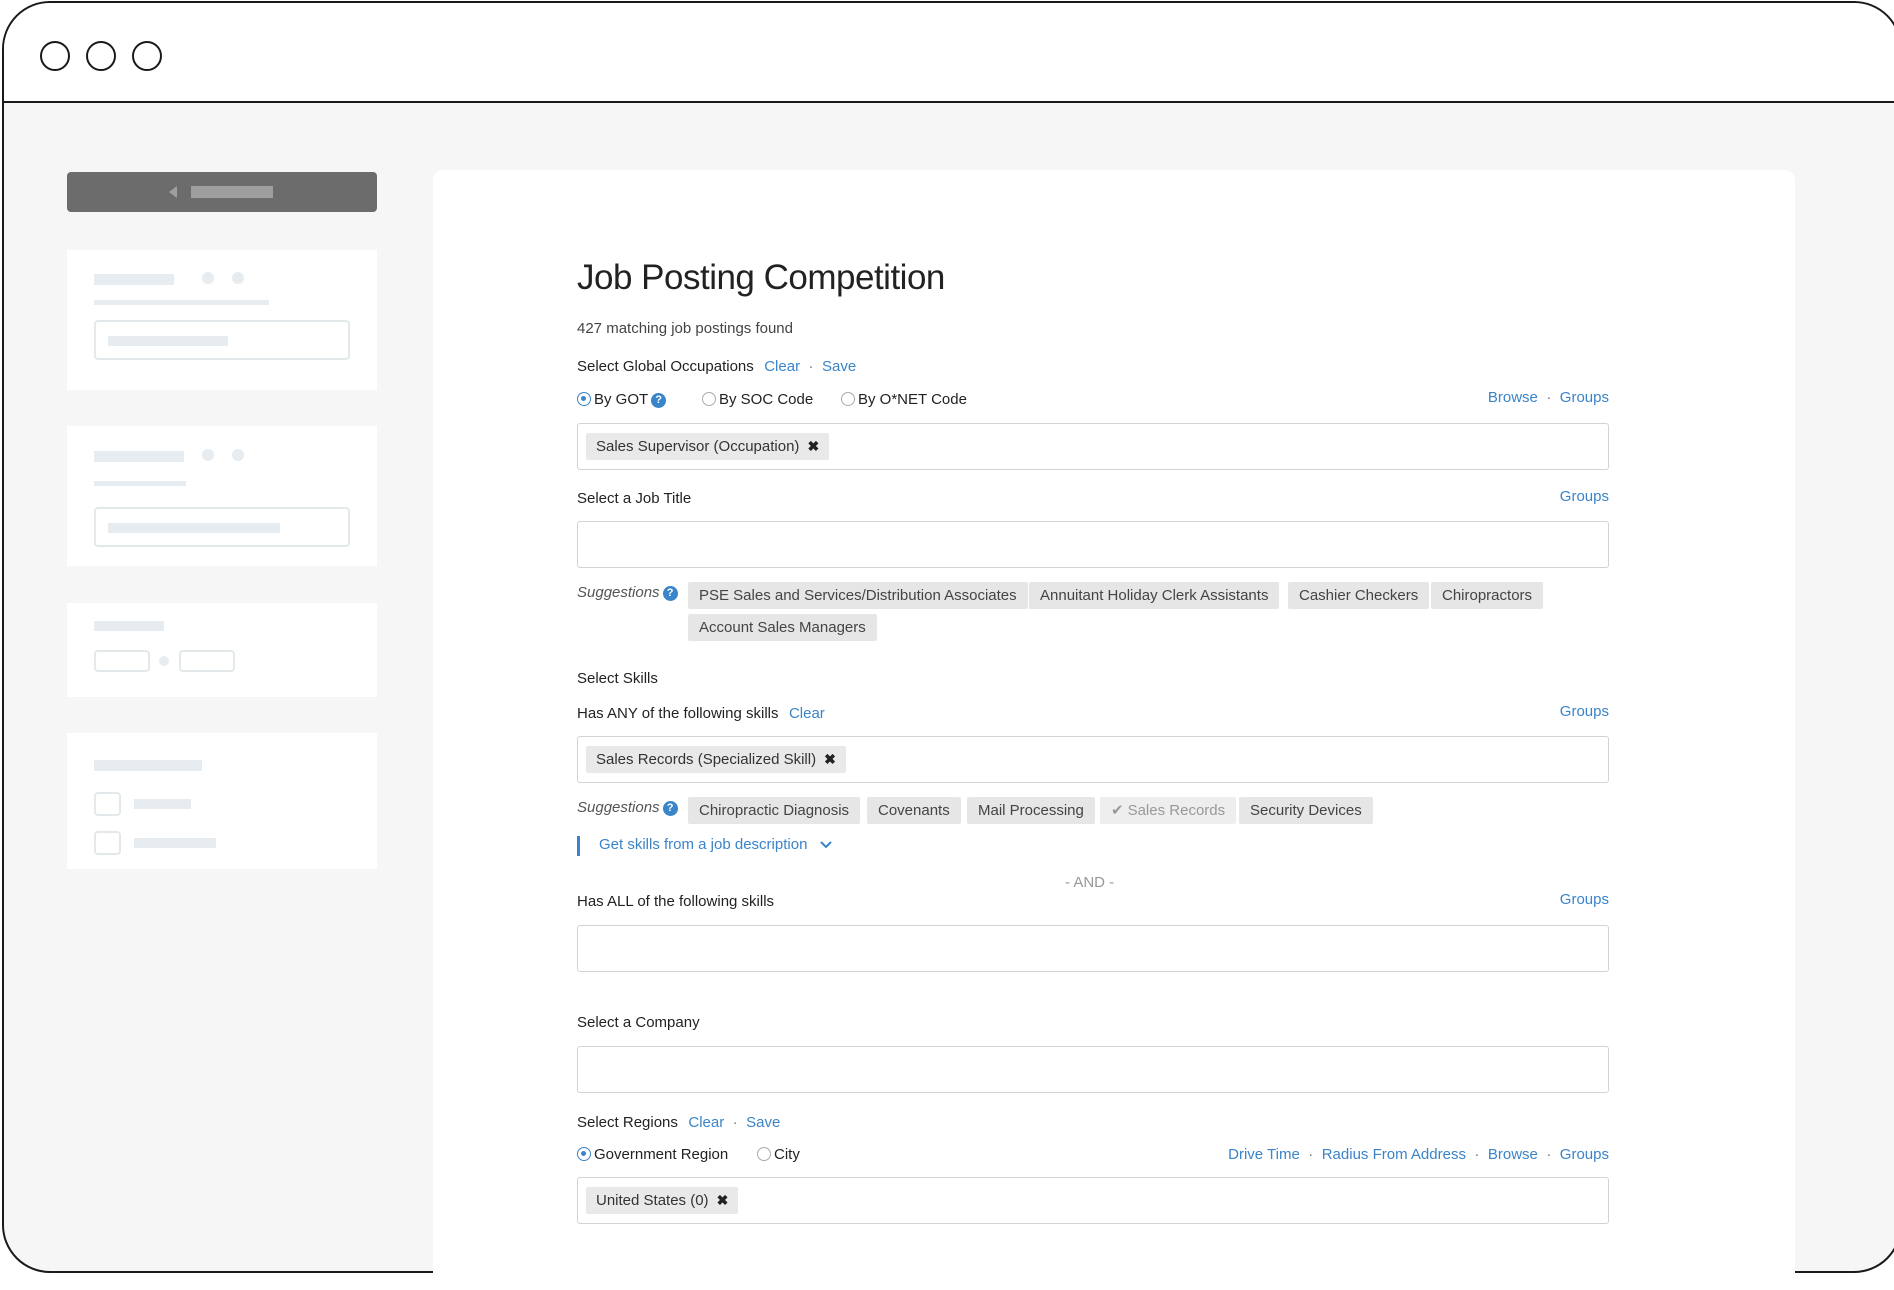 The height and width of the screenshot is (1290, 1894). What do you see at coordinates (584, 1154) in the screenshot?
I see `radio-selected-icon` at bounding box center [584, 1154].